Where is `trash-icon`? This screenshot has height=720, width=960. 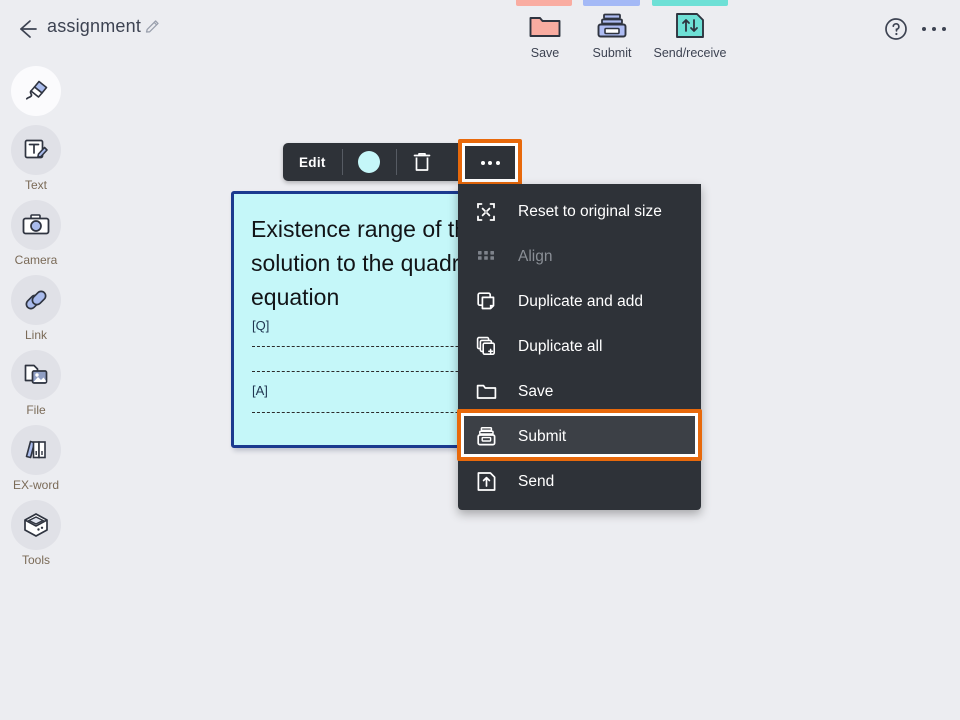 trash-icon is located at coordinates (422, 161).